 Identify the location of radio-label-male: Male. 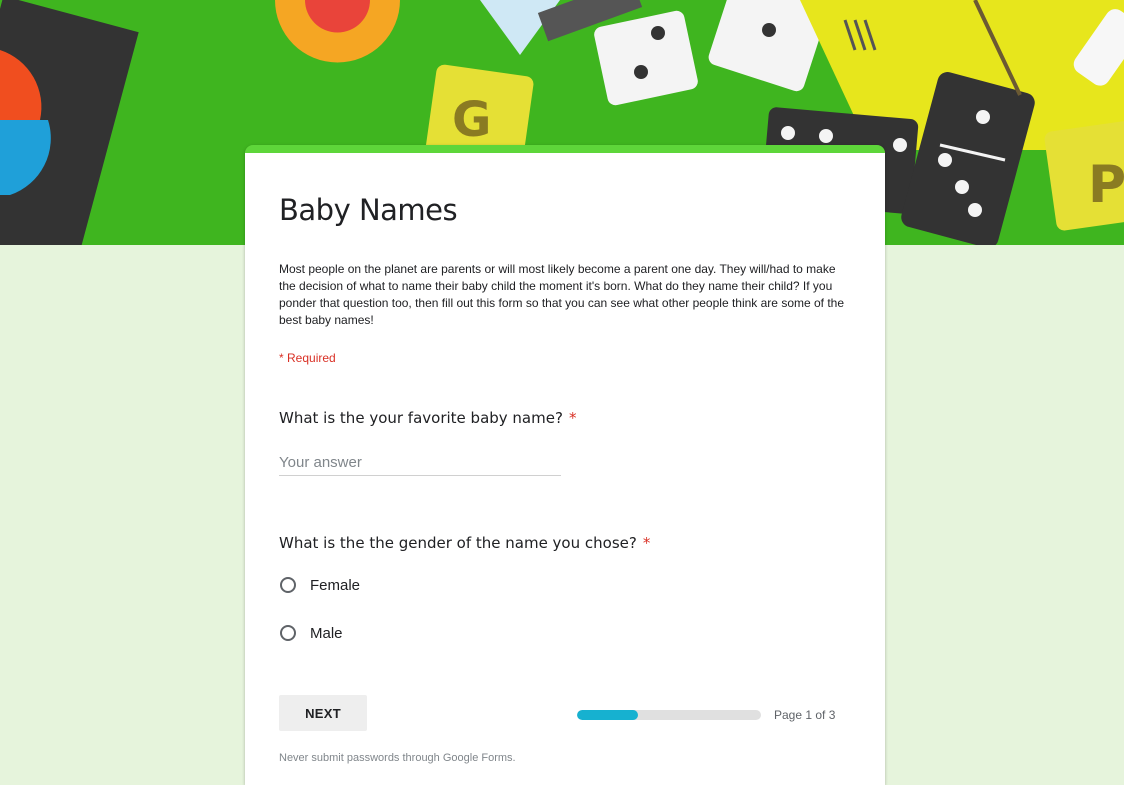
(326, 633).